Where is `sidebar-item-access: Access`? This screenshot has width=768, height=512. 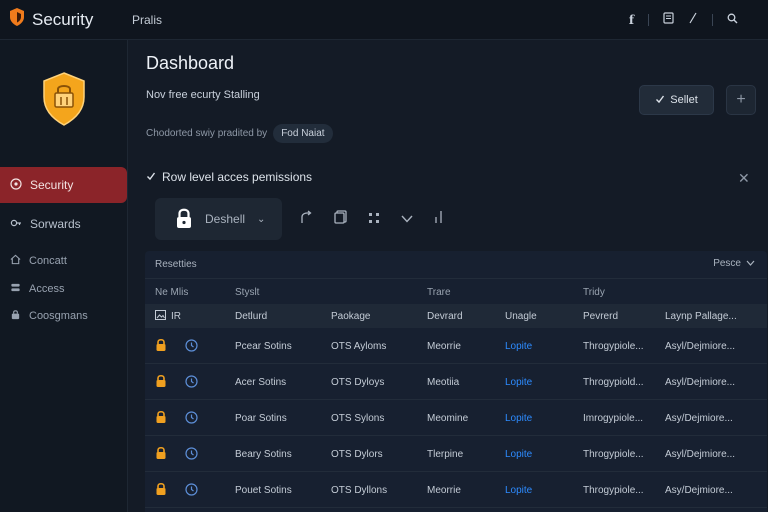
sidebar-item-access: Access is located at coordinates (64, 289).